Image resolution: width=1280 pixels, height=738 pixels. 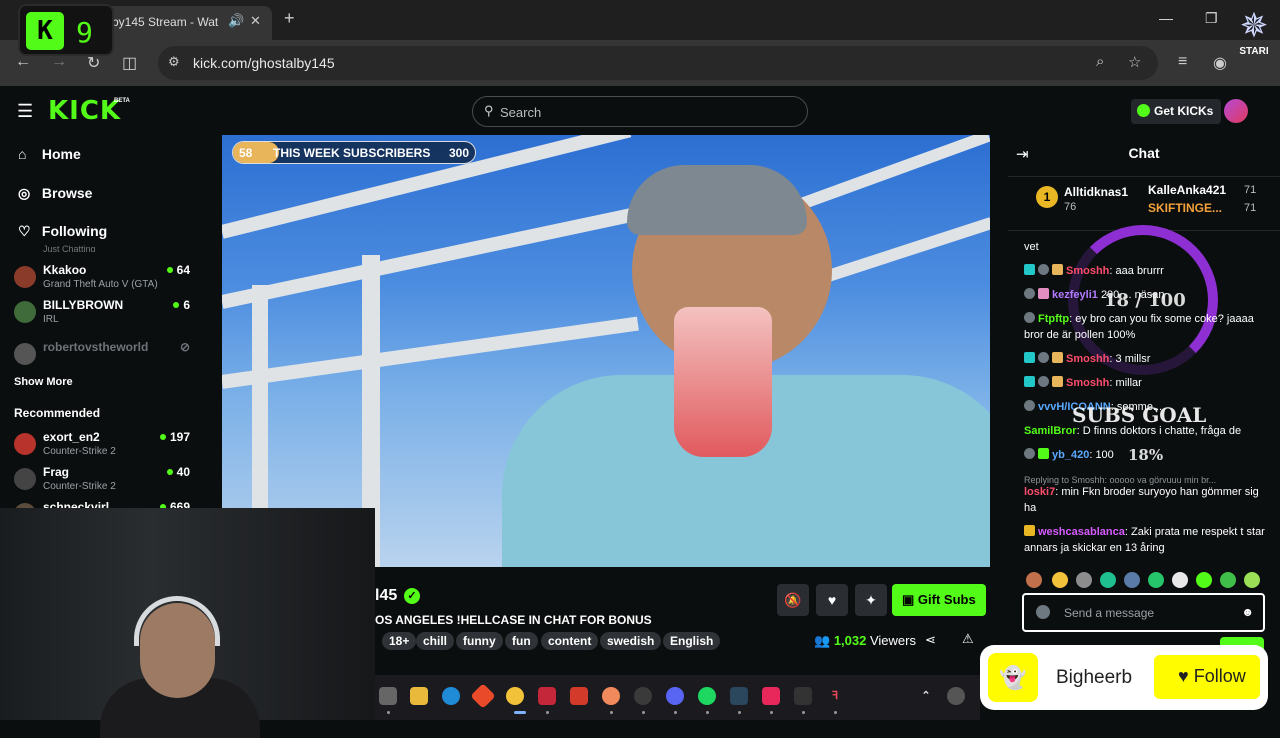 What do you see at coordinates (236, 21) in the screenshot?
I see `speaker-icon: 🔊` at bounding box center [236, 21].